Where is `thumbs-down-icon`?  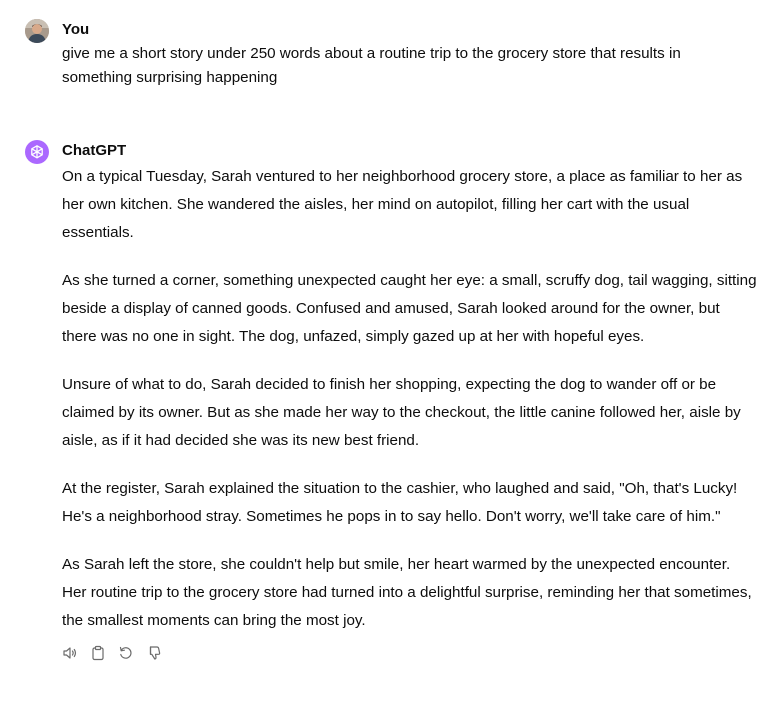 thumbs-down-icon is located at coordinates (155, 653).